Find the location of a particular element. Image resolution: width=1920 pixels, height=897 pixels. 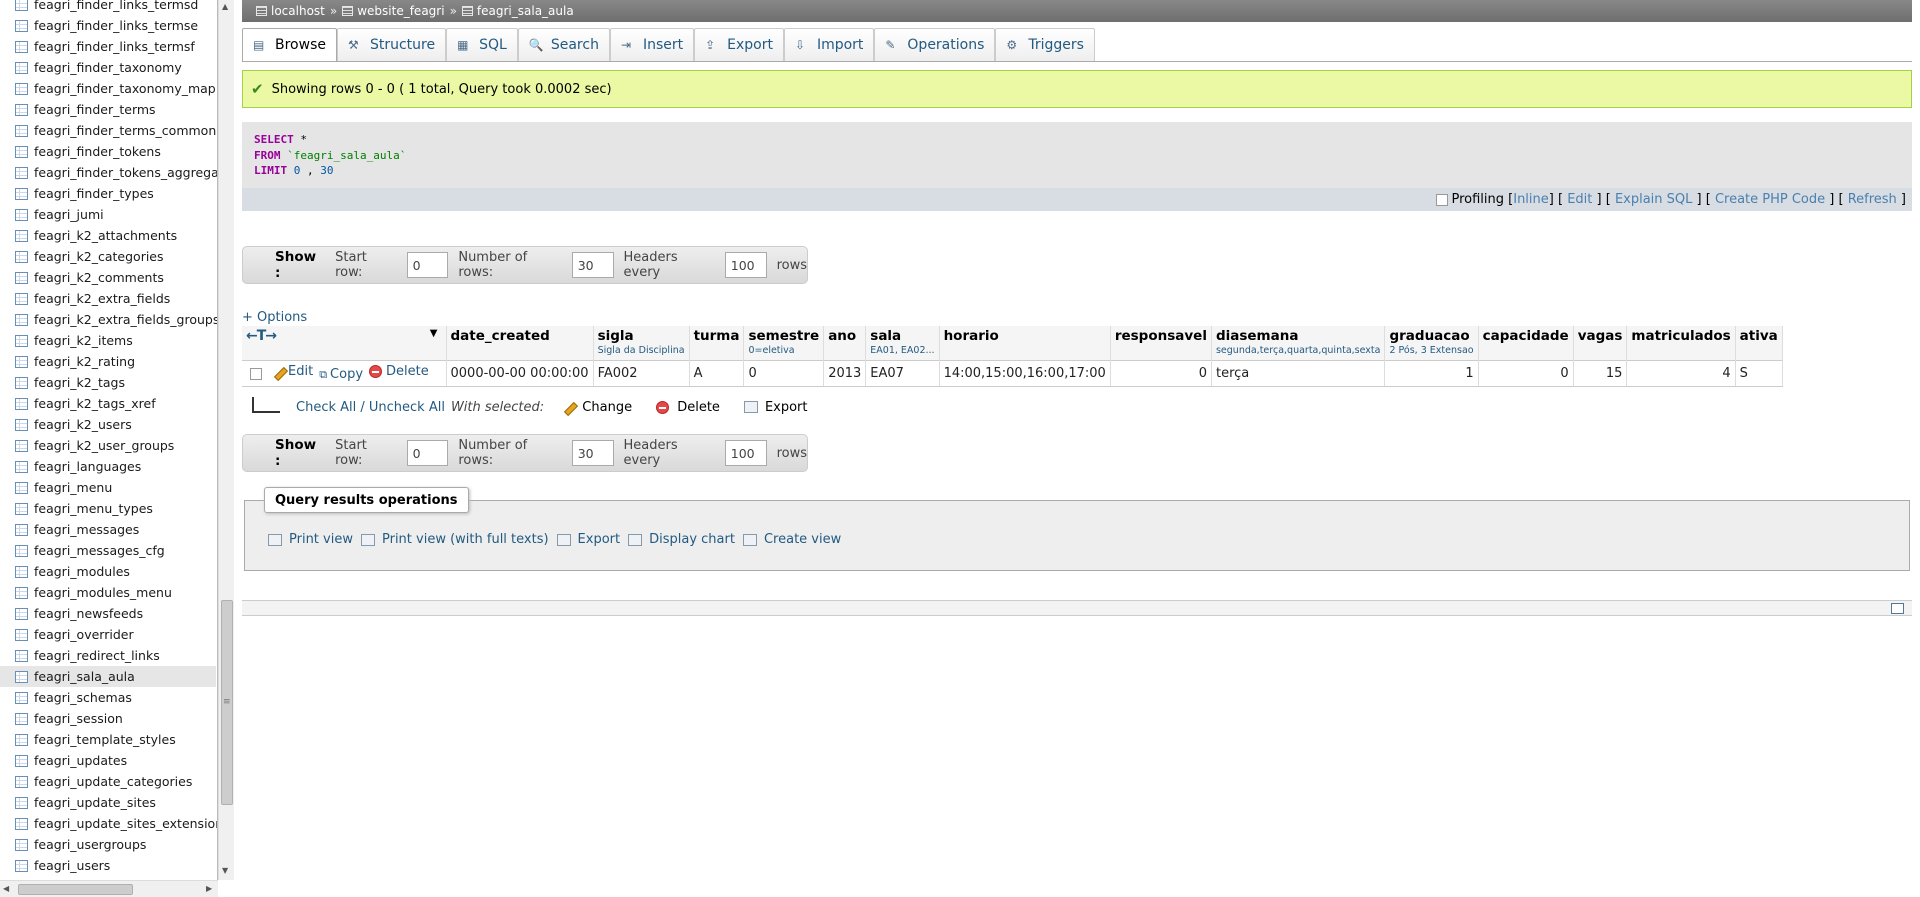

scroll-down-icon: ▼ is located at coordinates (225, 870).